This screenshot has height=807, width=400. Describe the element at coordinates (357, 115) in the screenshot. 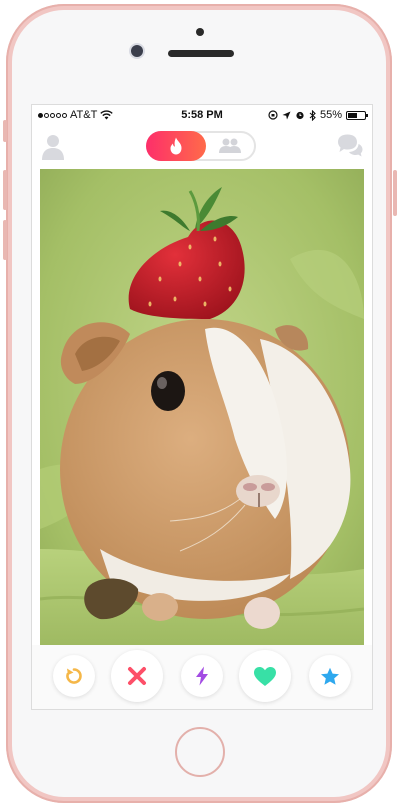

I see `battery-icon` at that location.